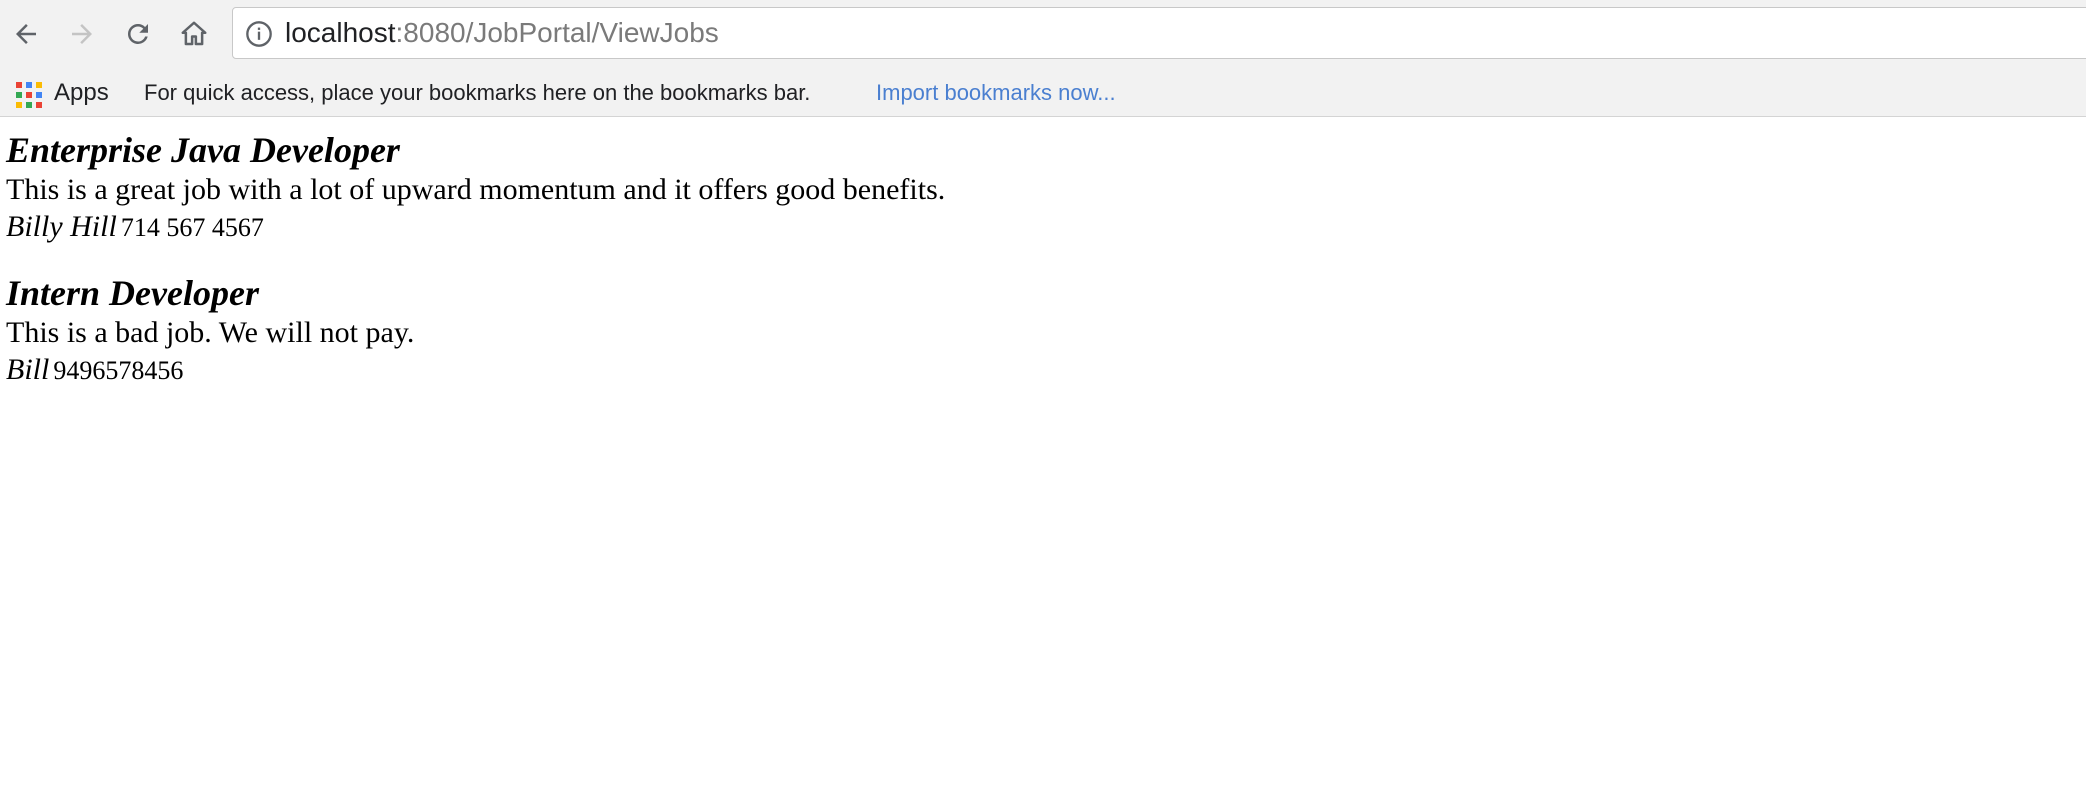  Describe the element at coordinates (132, 293) in the screenshot. I see `job-title: Intern Developer` at that location.